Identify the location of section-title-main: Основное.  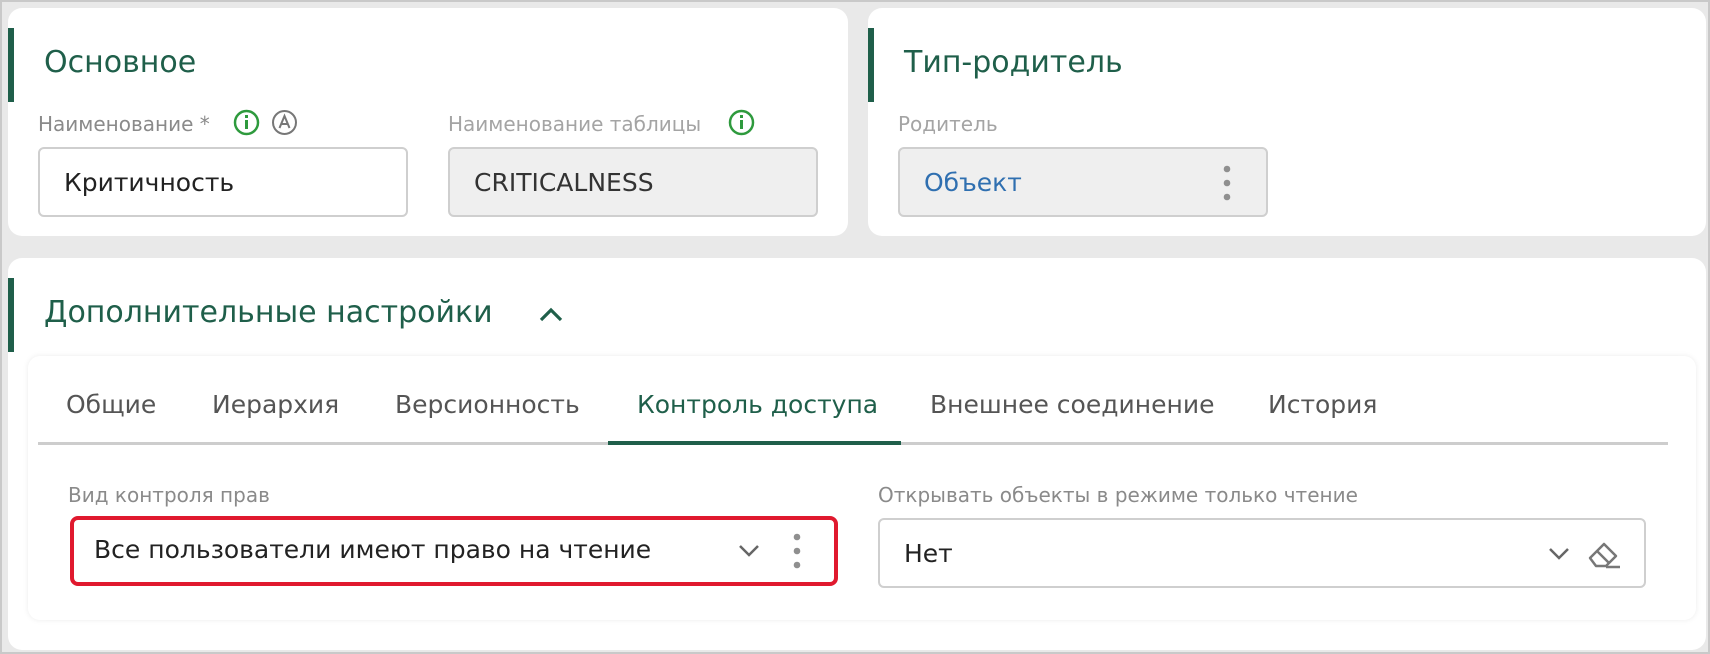
(120, 62).